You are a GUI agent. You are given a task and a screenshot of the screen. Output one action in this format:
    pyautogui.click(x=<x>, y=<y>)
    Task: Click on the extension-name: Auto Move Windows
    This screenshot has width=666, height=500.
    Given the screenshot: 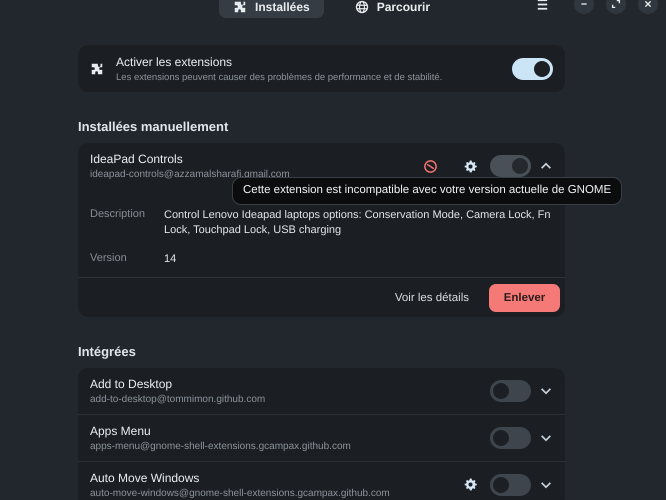 What is the action you would take?
    pyautogui.click(x=145, y=477)
    